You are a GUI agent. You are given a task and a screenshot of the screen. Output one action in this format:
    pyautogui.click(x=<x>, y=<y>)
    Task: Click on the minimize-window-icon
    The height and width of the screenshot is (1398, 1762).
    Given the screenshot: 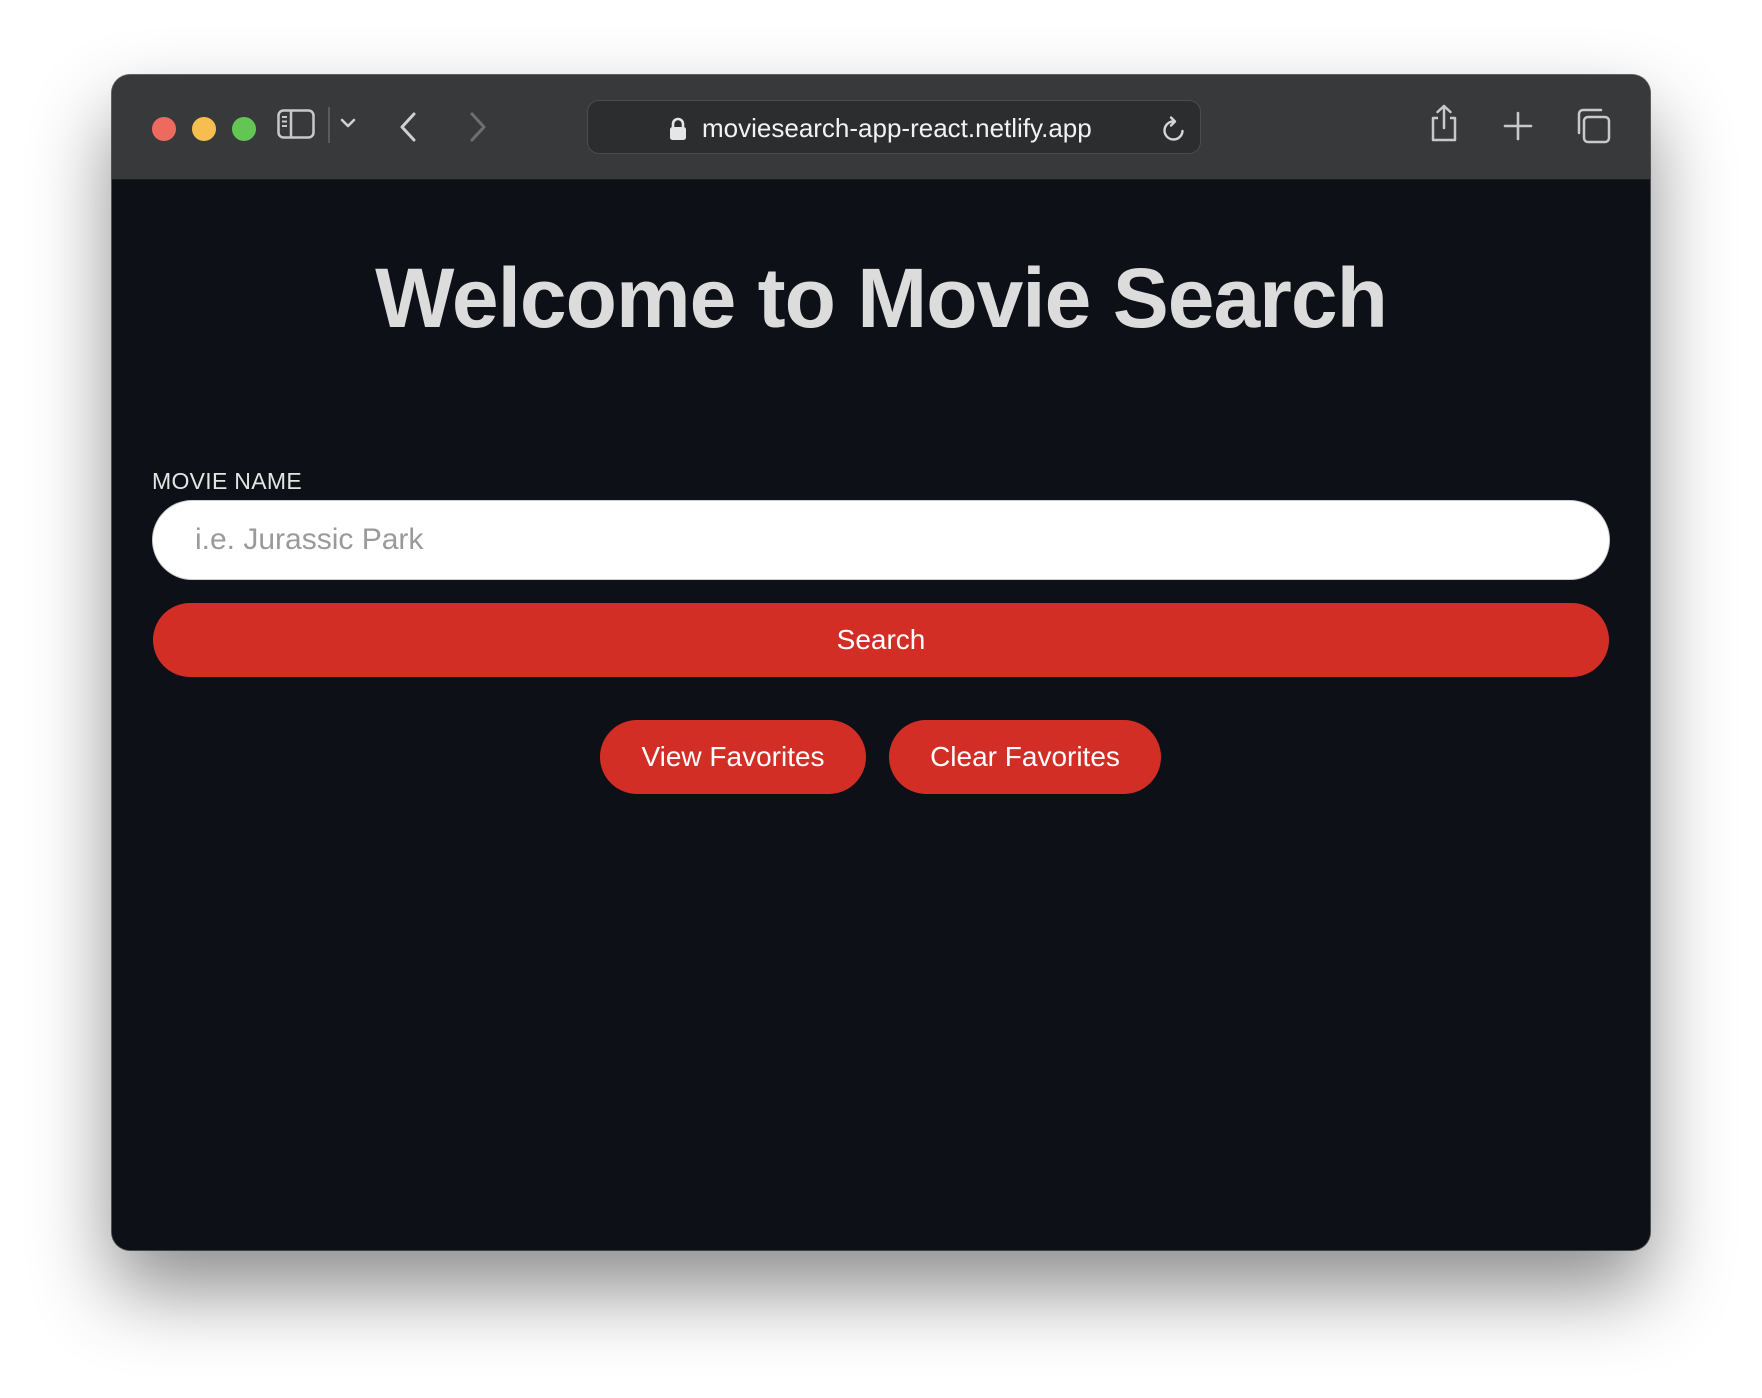 What is the action you would take?
    pyautogui.click(x=204, y=129)
    